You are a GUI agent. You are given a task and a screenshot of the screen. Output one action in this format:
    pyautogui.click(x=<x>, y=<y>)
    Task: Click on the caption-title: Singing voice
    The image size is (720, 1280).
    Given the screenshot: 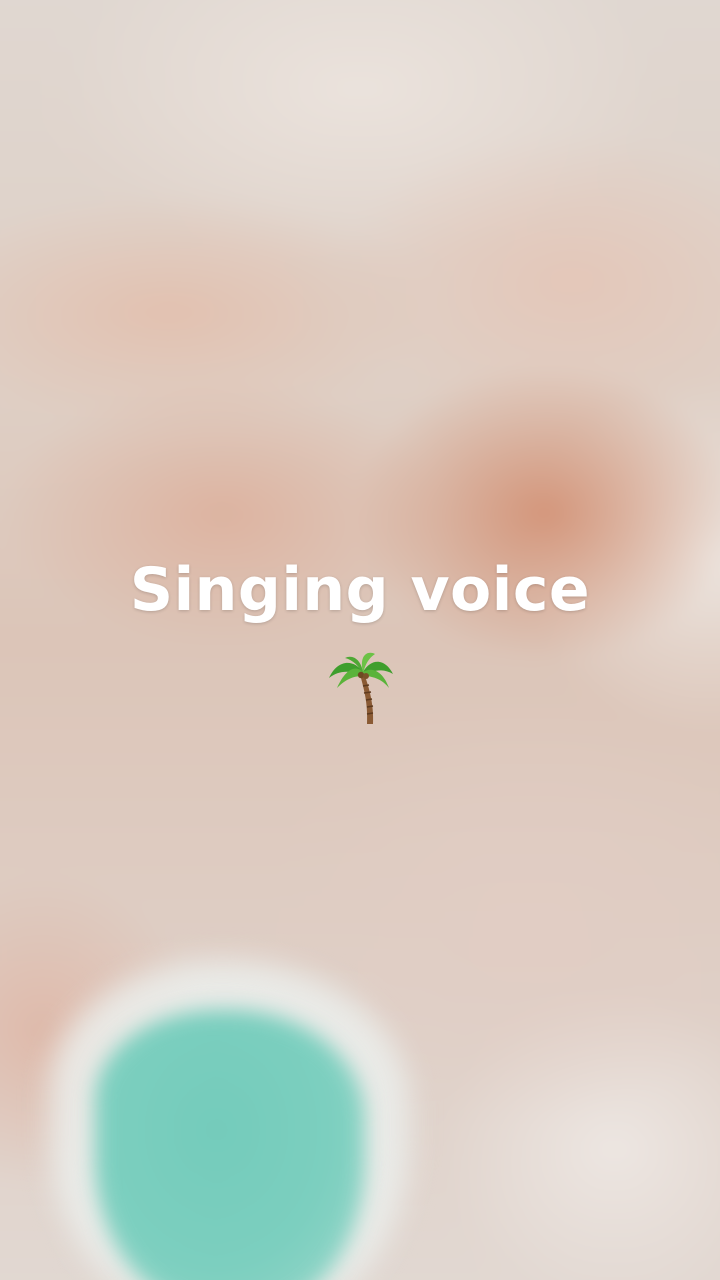 What is the action you would take?
    pyautogui.click(x=360, y=590)
    